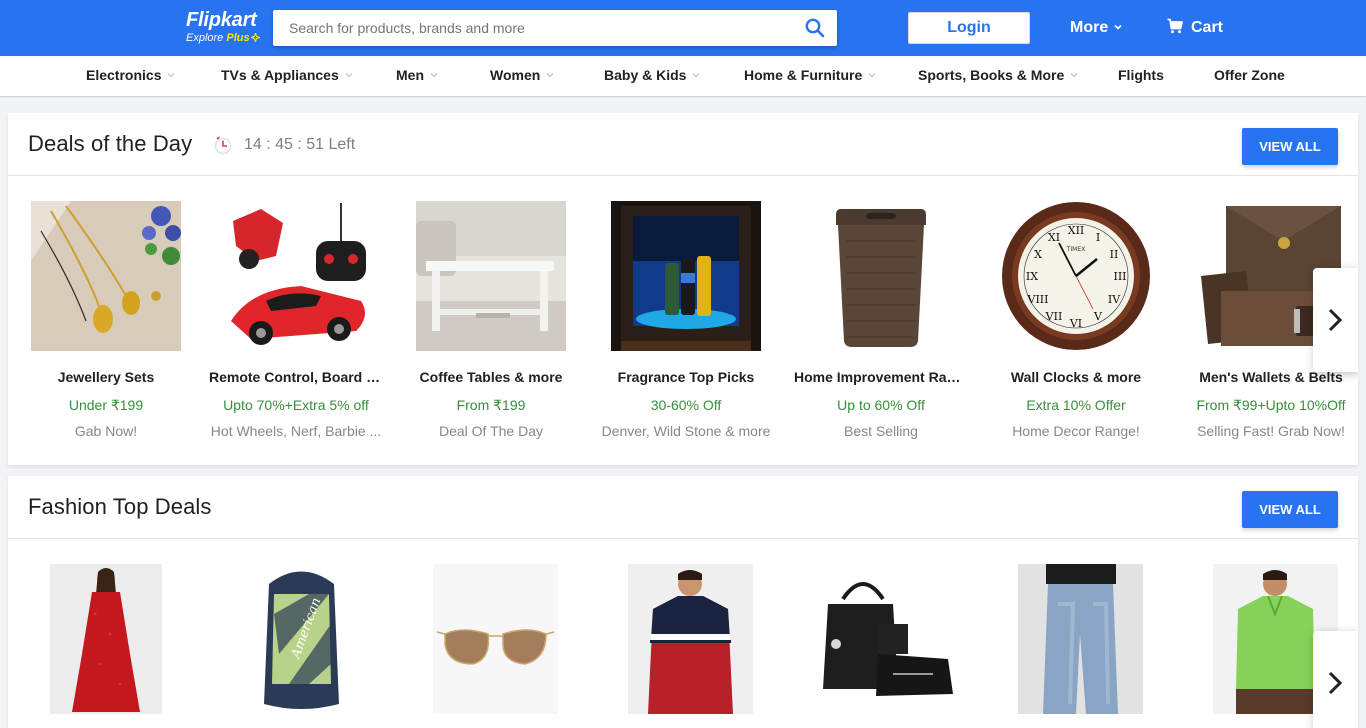  What do you see at coordinates (815, 28) in the screenshot?
I see `search-icon` at bounding box center [815, 28].